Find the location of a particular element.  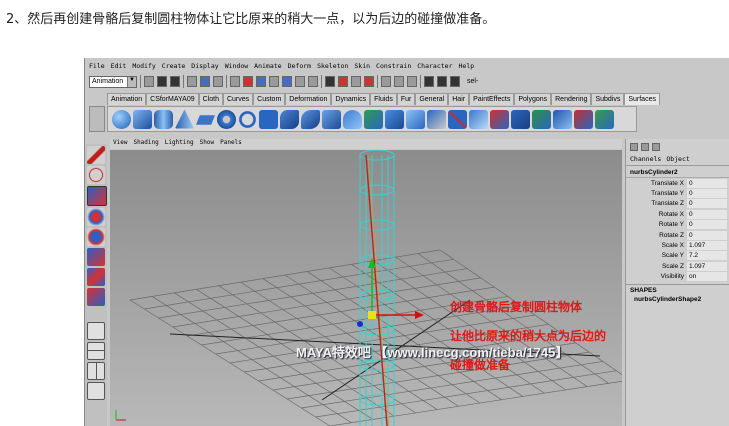

menu-constrain: Constrain is located at coordinates (393, 67).